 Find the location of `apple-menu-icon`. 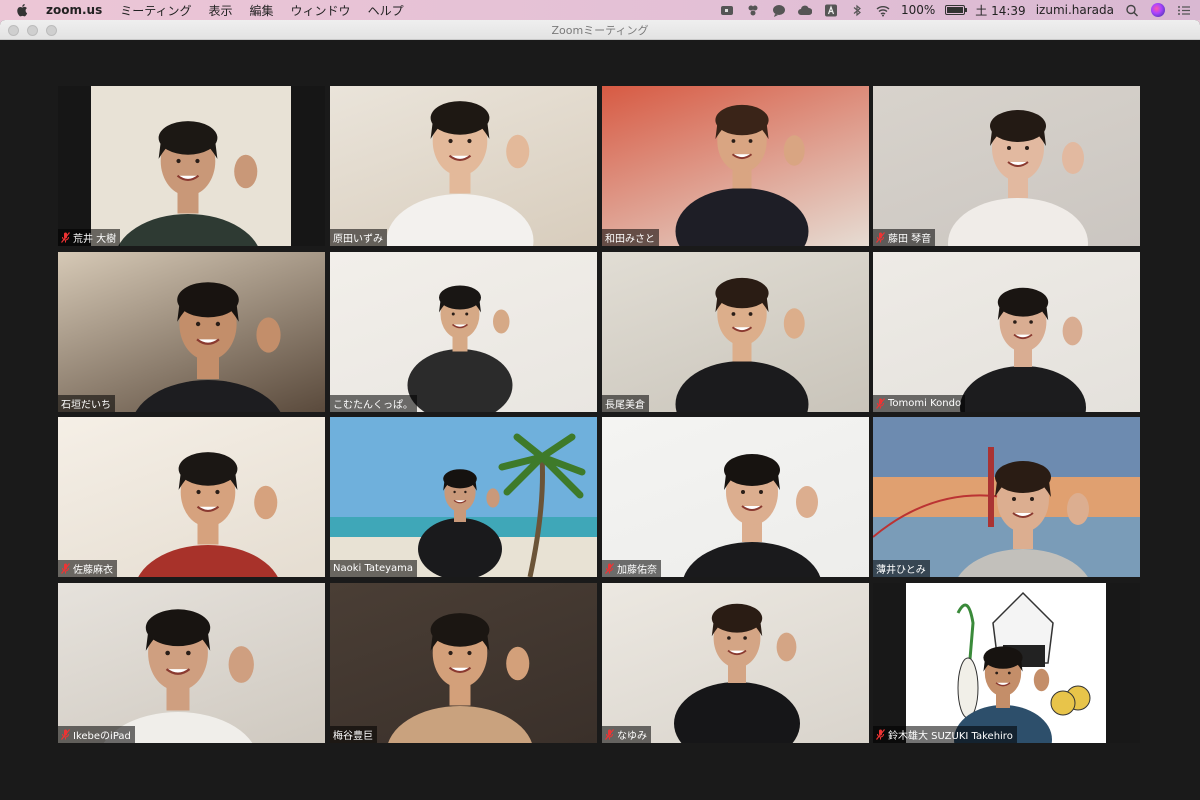

apple-menu-icon is located at coordinates (22, 10).